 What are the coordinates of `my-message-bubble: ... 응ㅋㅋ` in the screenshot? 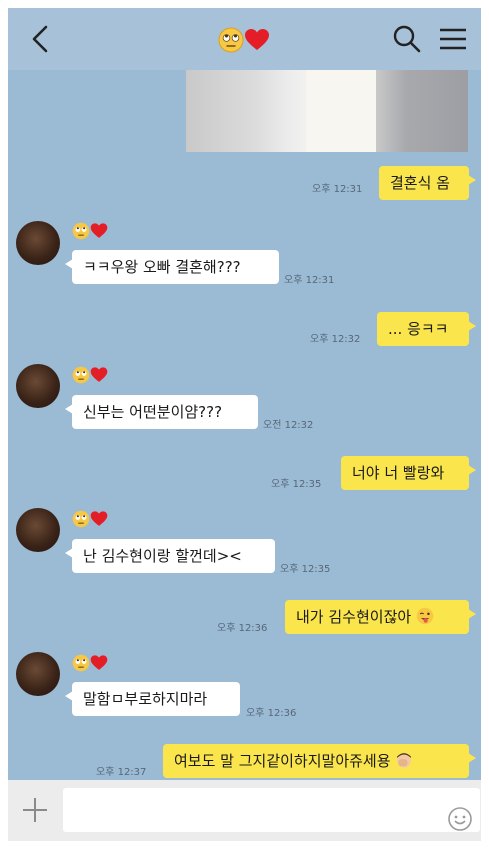 It's located at (426, 329).